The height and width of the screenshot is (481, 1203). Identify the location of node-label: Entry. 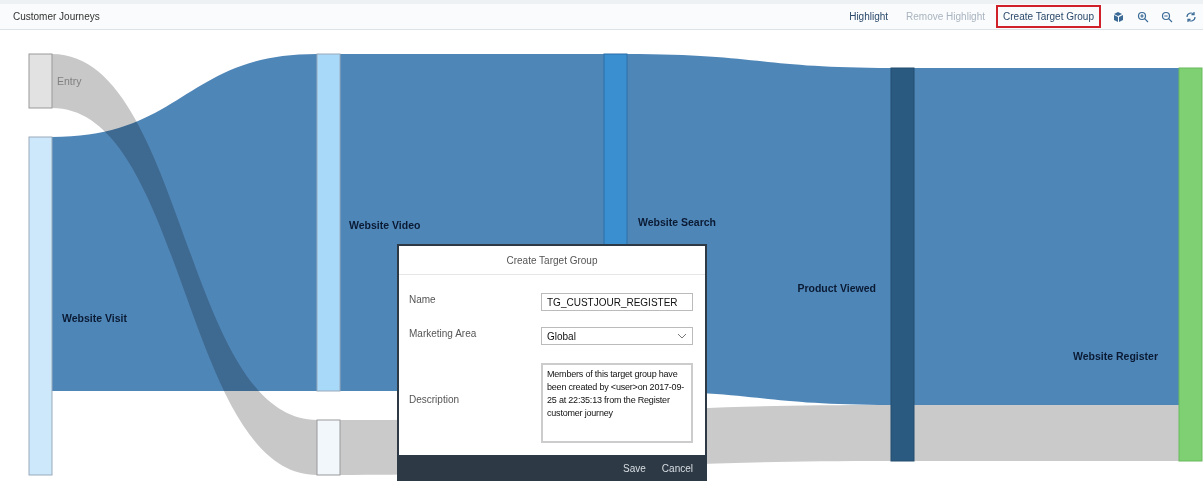
(69, 81).